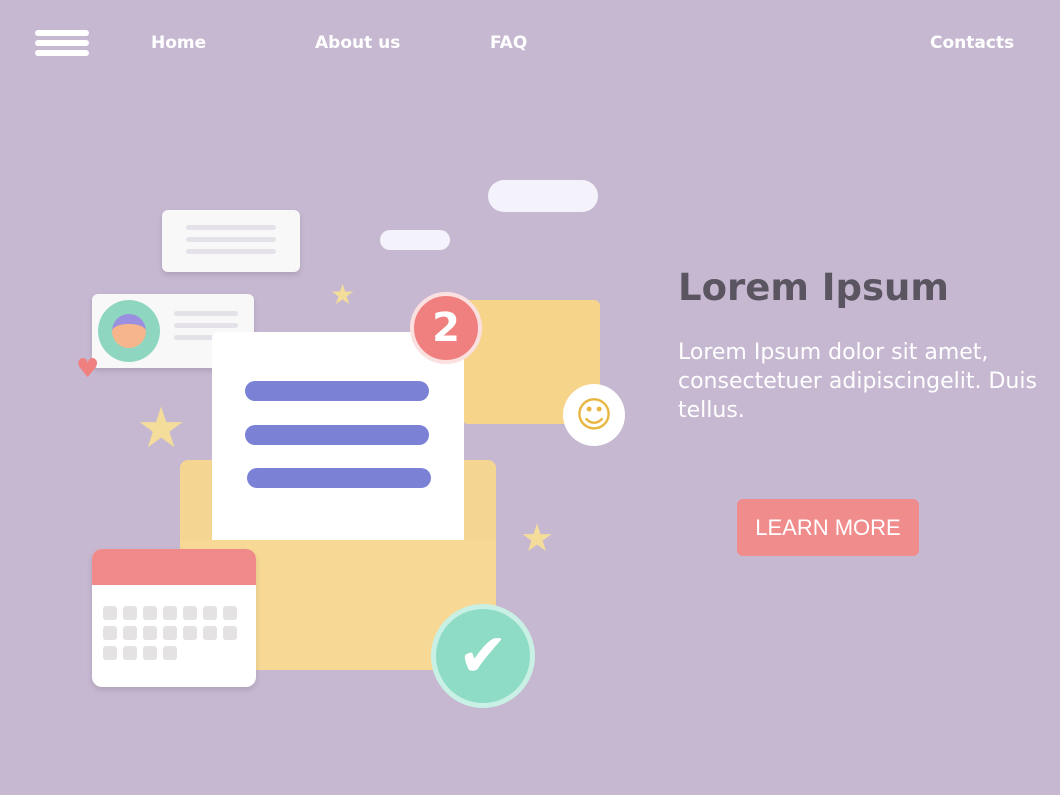 The width and height of the screenshot is (1060, 795). Describe the element at coordinates (483, 656) in the screenshot. I see `check-icon: ✔` at that location.